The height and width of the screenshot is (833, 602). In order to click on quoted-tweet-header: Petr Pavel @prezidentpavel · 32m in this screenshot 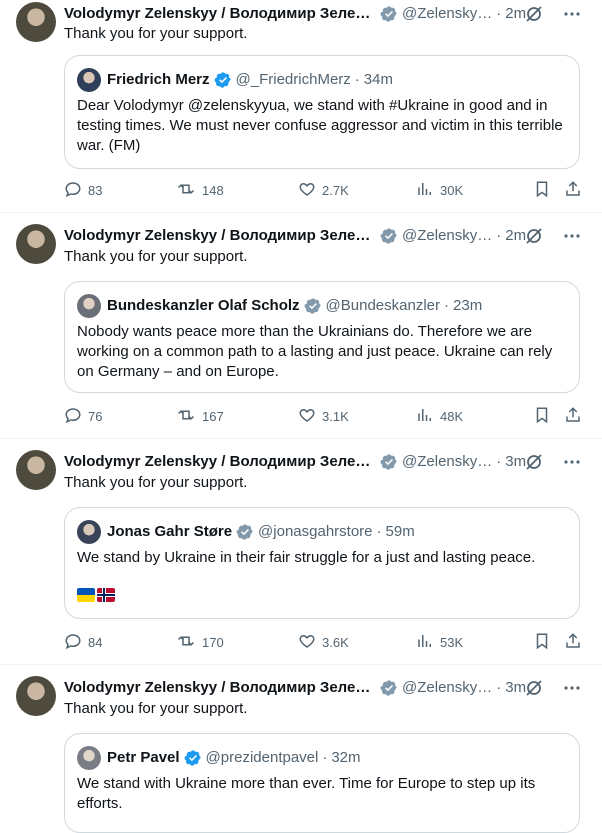, I will do `click(234, 758)`.